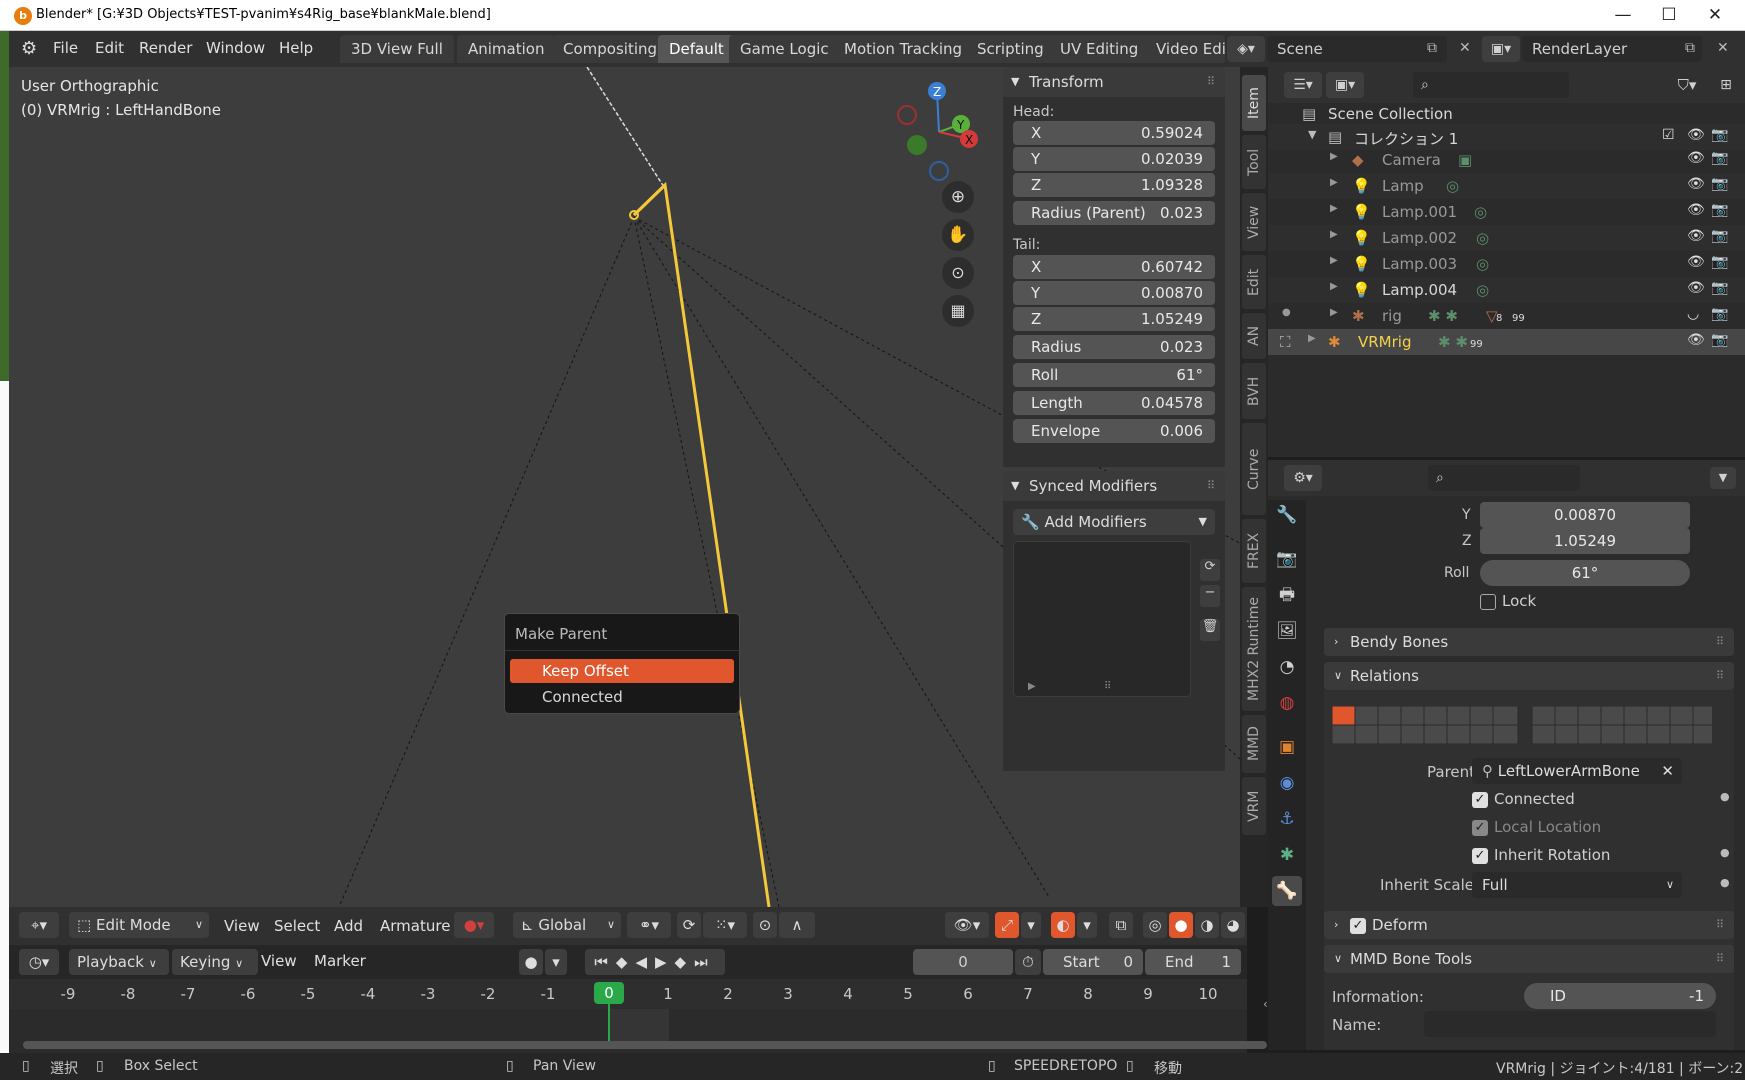  What do you see at coordinates (1254, 744) in the screenshot?
I see `tab-mmd: MMD` at bounding box center [1254, 744].